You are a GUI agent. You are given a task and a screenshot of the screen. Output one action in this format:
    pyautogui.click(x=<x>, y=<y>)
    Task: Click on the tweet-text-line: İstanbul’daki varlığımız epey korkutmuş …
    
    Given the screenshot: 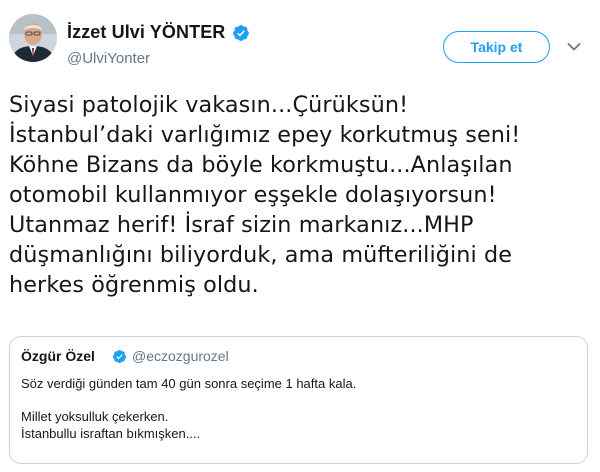 What is the action you would take?
    pyautogui.click(x=265, y=135)
    